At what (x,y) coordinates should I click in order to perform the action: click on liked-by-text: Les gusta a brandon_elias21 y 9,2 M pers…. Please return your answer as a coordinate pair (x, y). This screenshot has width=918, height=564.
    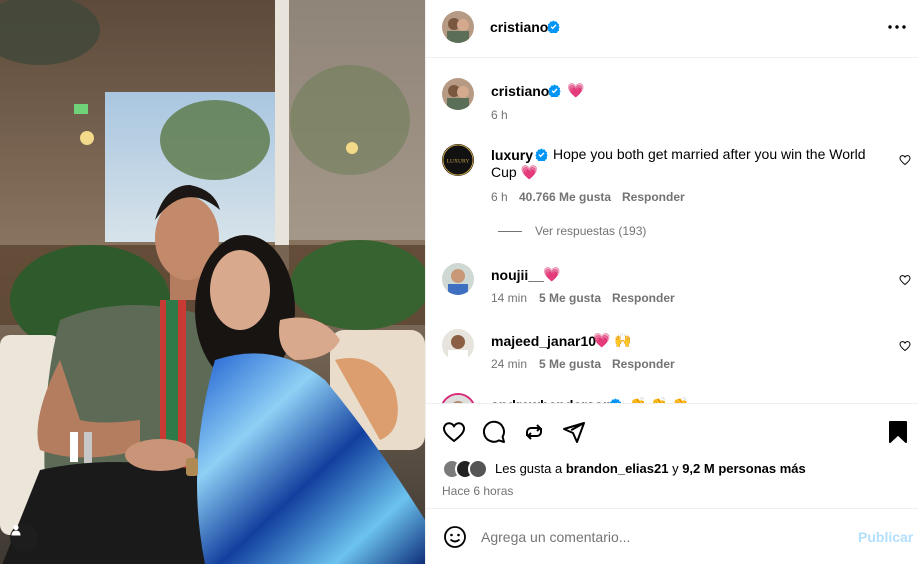
    Looking at the image, I should click on (650, 468).